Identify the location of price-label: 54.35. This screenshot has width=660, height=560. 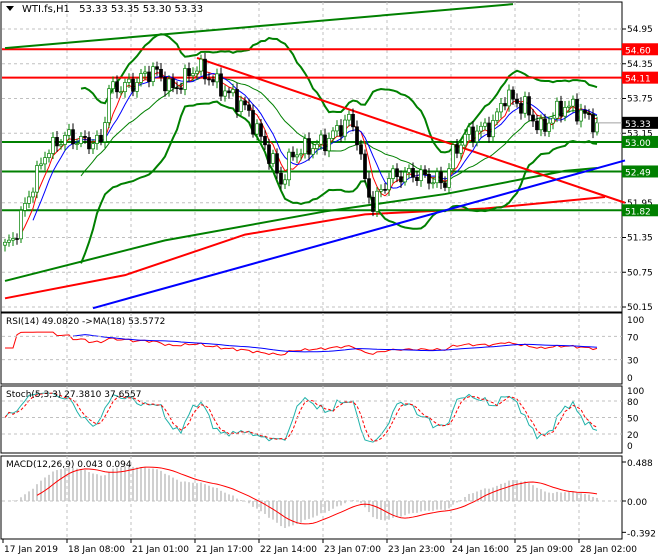
(640, 65).